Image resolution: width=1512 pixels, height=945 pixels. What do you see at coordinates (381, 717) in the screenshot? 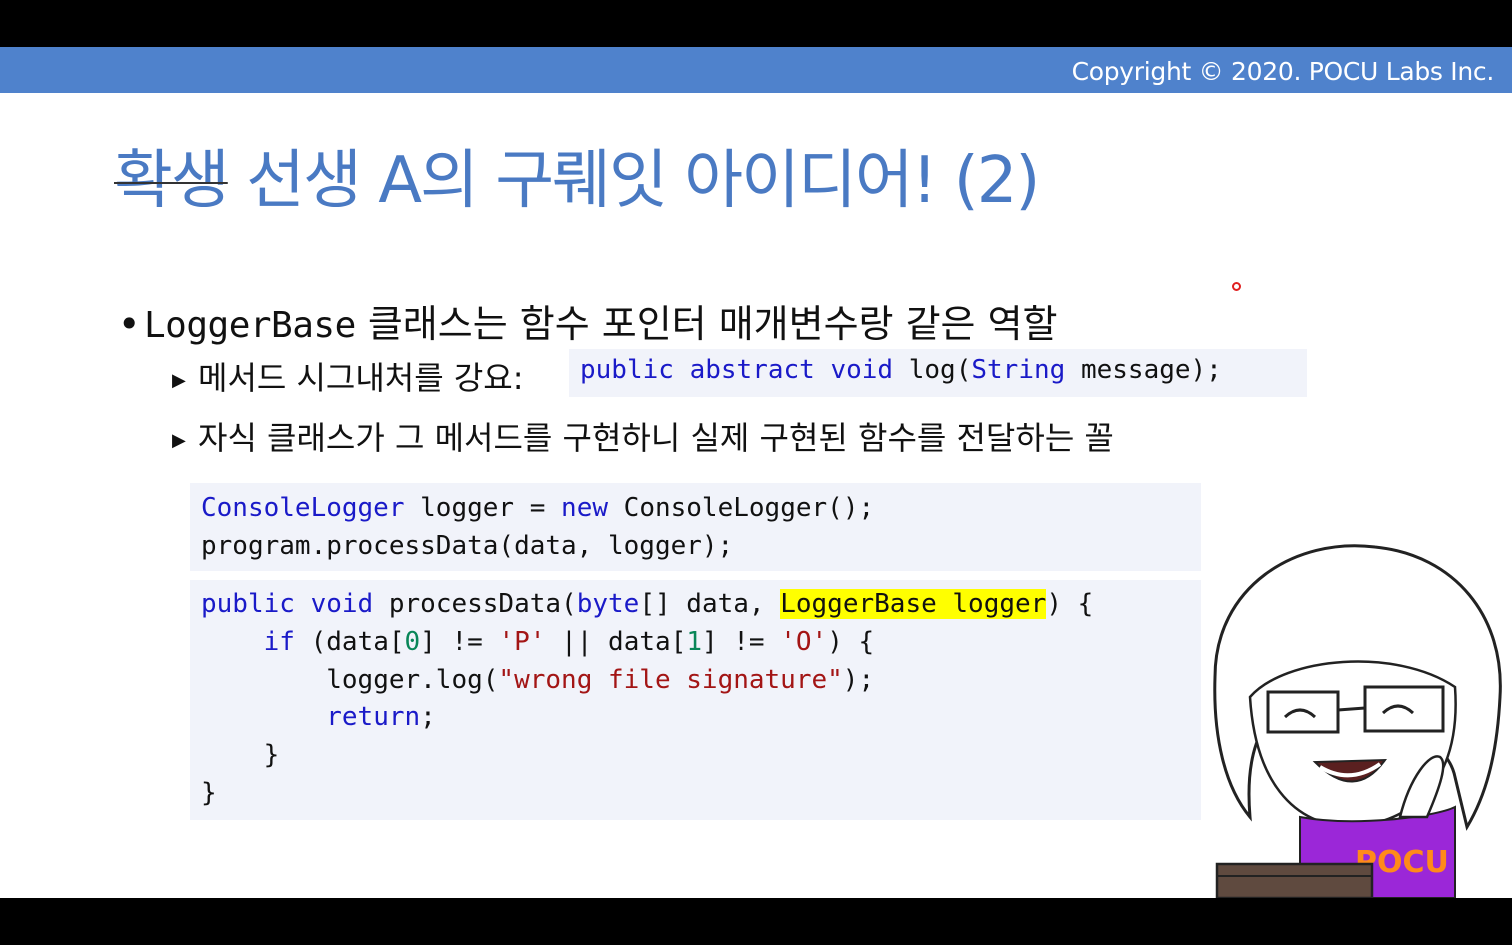
I see `code-line: return;` at bounding box center [381, 717].